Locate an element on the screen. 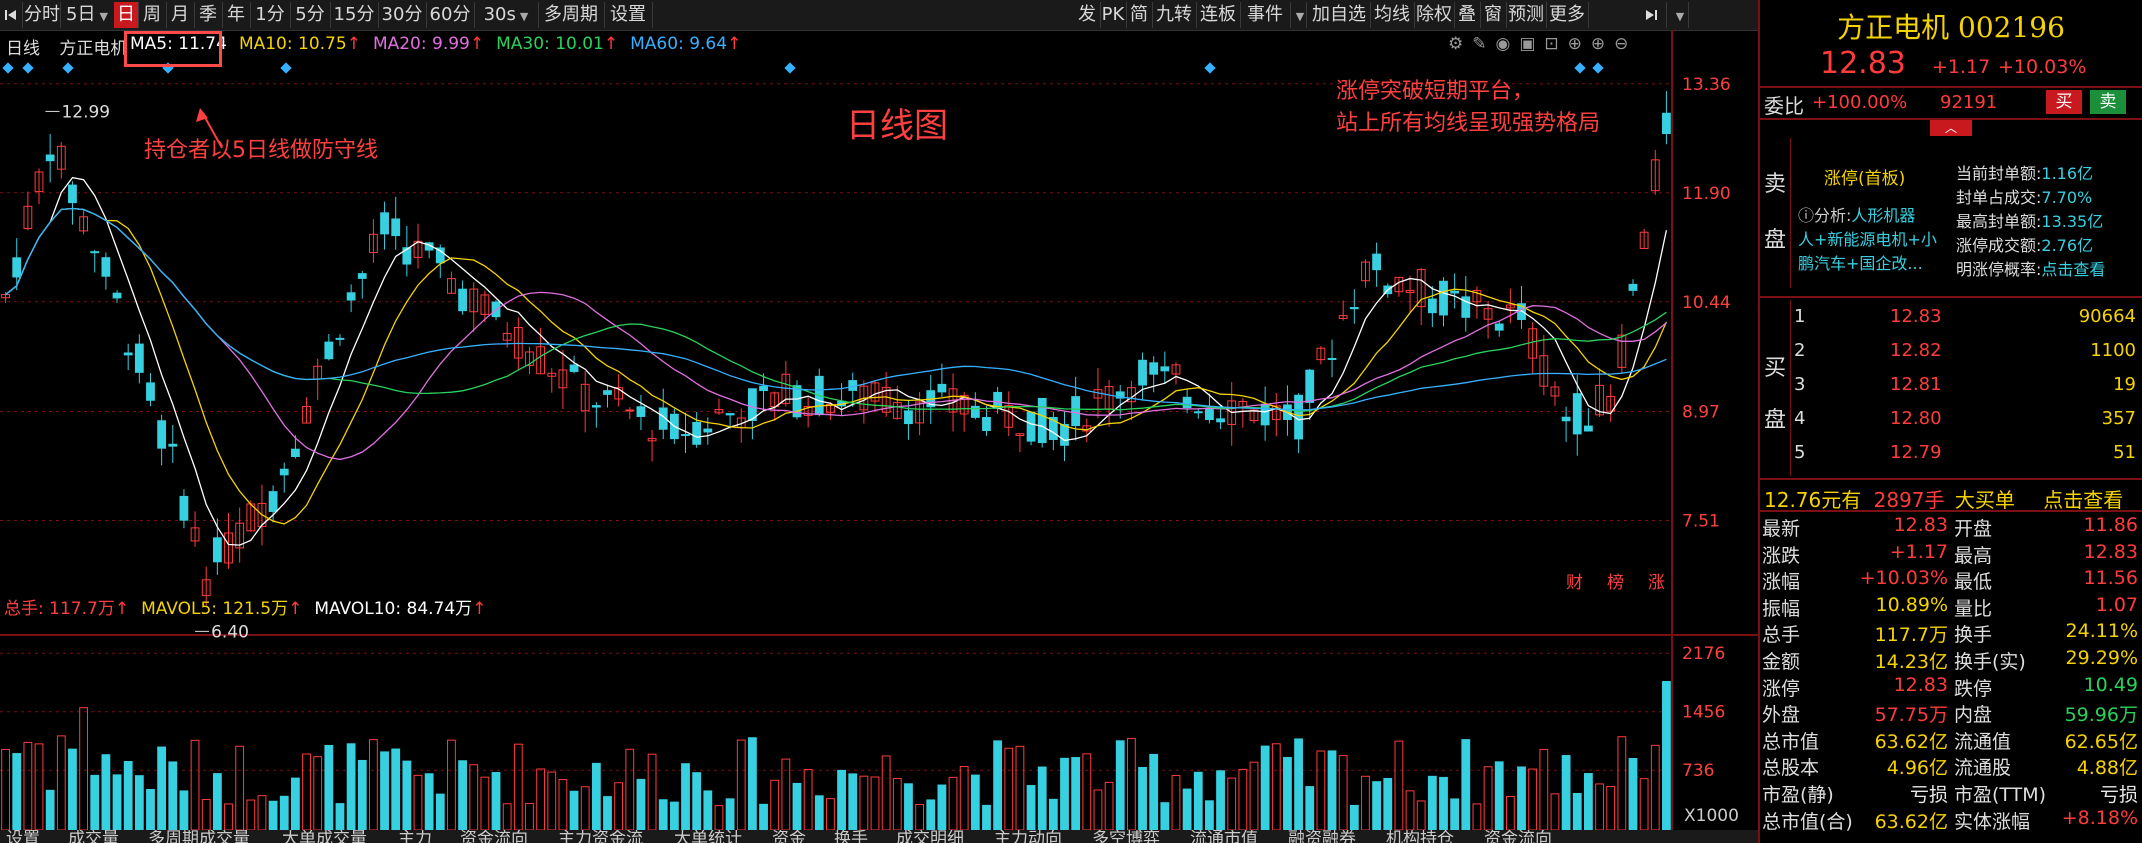 This screenshot has width=2142, height=843. bottom-tab-3: 大单成交量 is located at coordinates (324, 836).